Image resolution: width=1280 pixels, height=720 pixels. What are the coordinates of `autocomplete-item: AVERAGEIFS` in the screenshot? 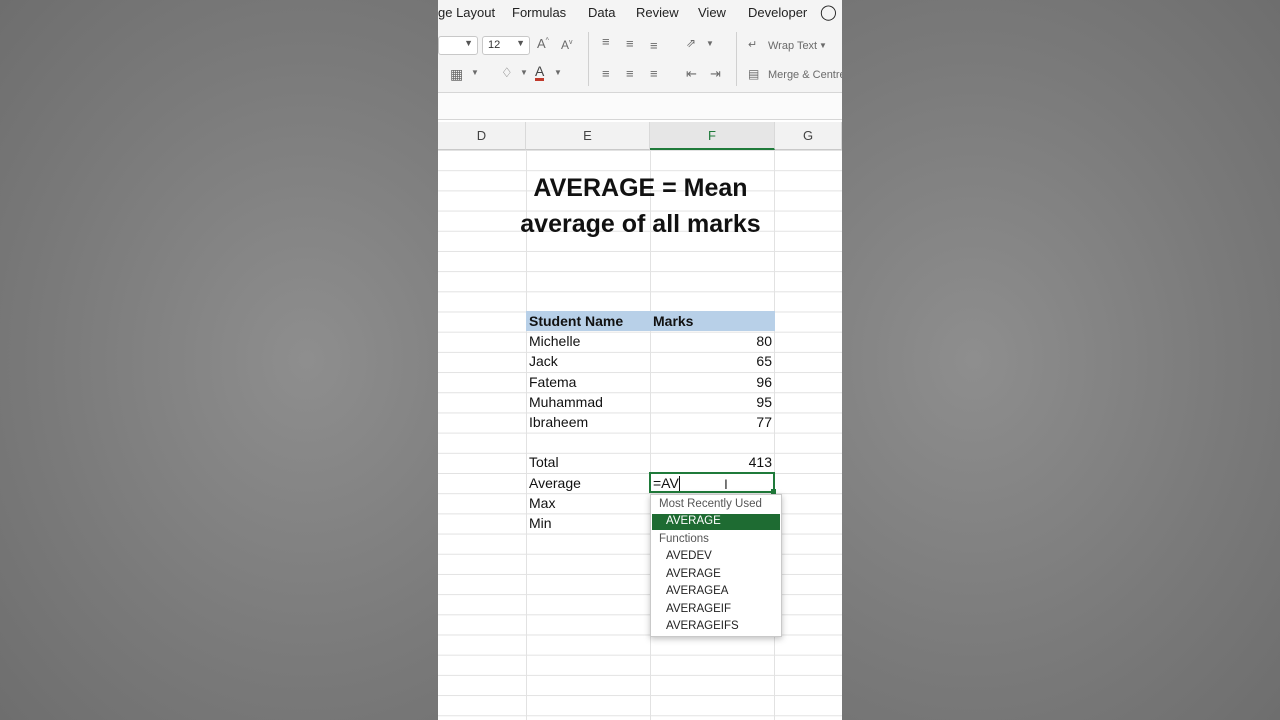 It's located at (702, 626).